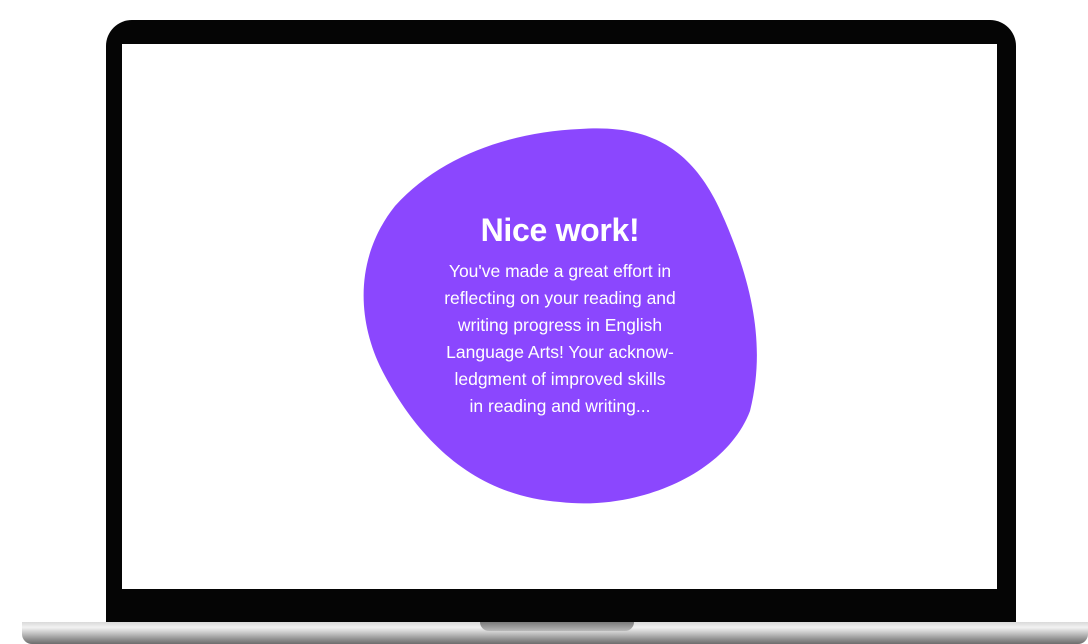  I want to click on feedback-title: Nice work!, so click(560, 230).